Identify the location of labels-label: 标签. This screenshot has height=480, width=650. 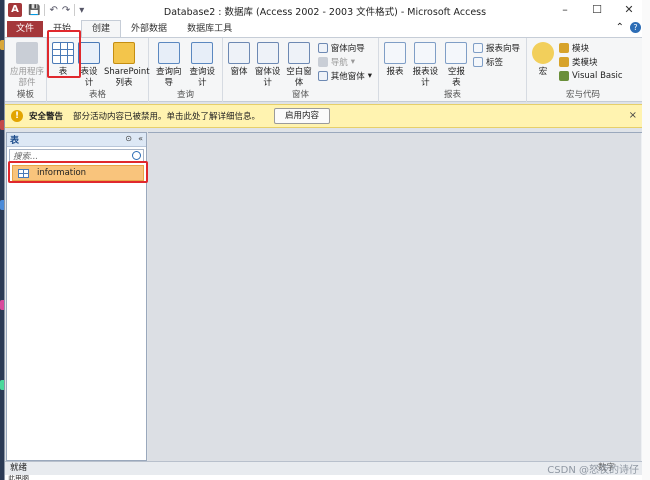
(494, 63).